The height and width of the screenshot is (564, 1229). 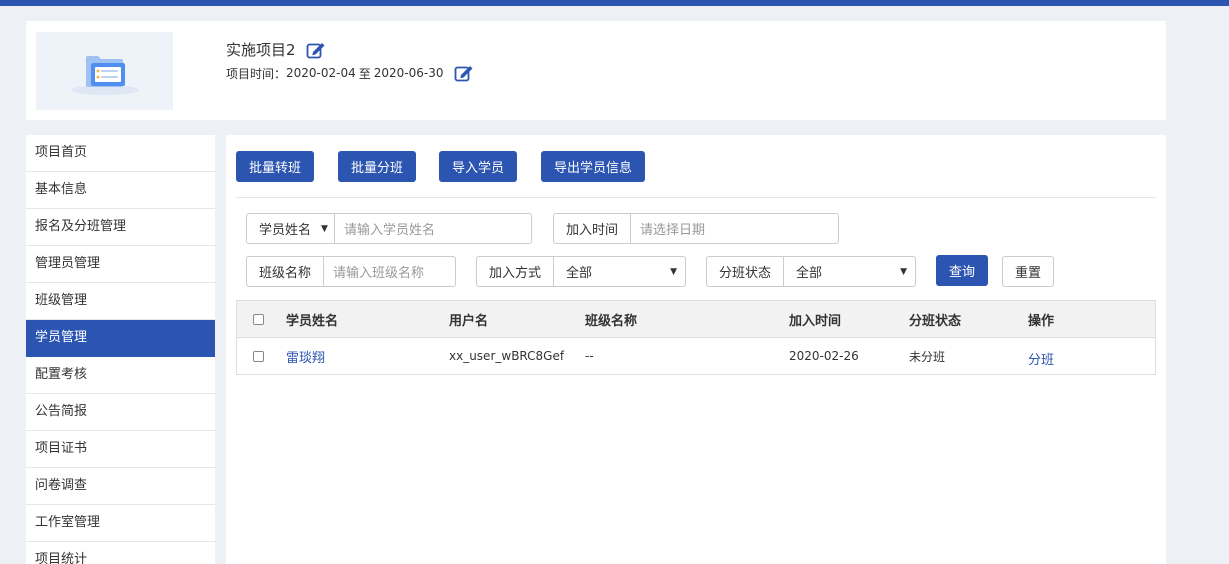 I want to click on export-students-button: 导出学员信息, so click(x=593, y=166).